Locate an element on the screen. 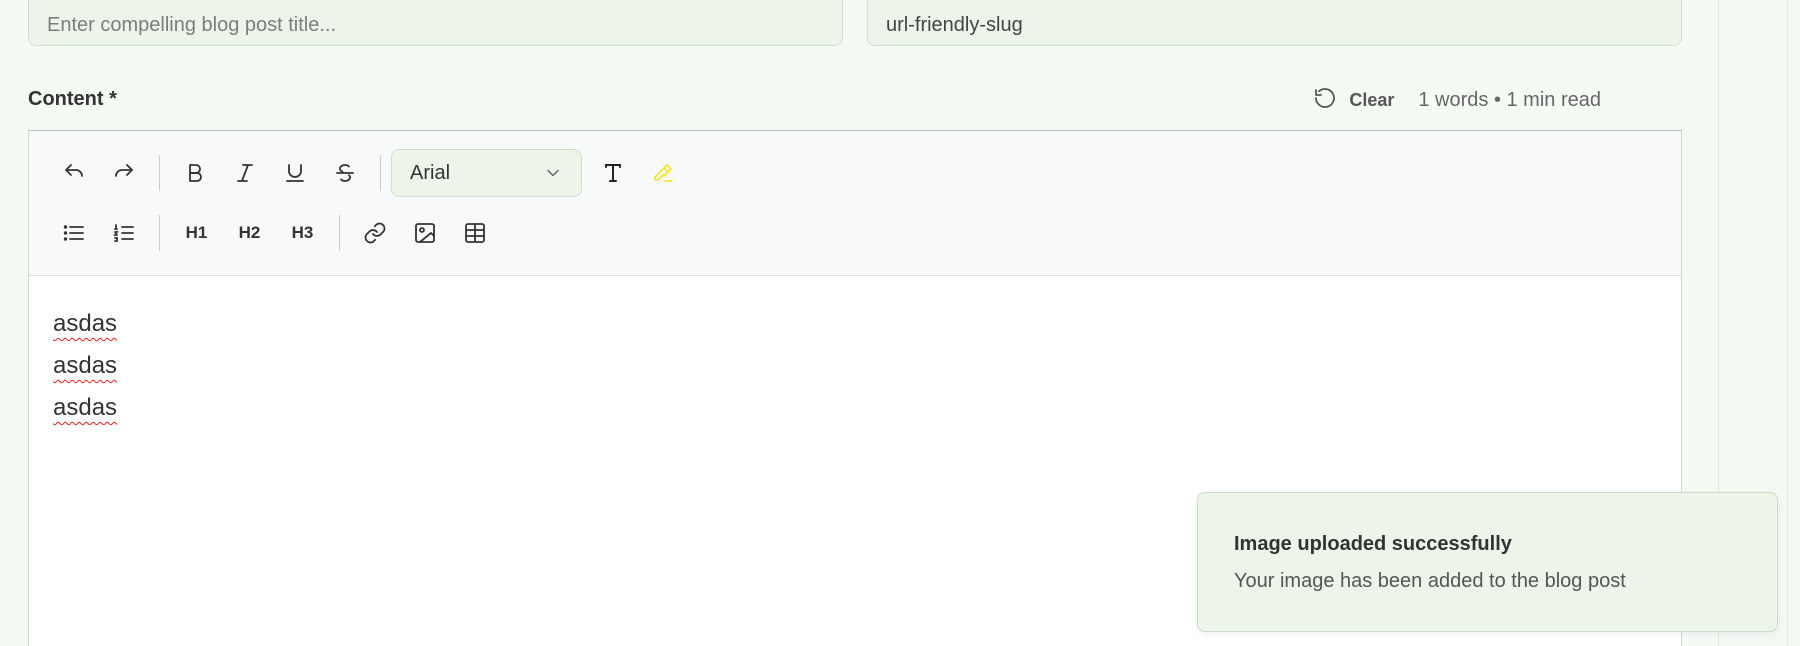 The height and width of the screenshot is (646, 1800). italic-button is located at coordinates (245, 173).